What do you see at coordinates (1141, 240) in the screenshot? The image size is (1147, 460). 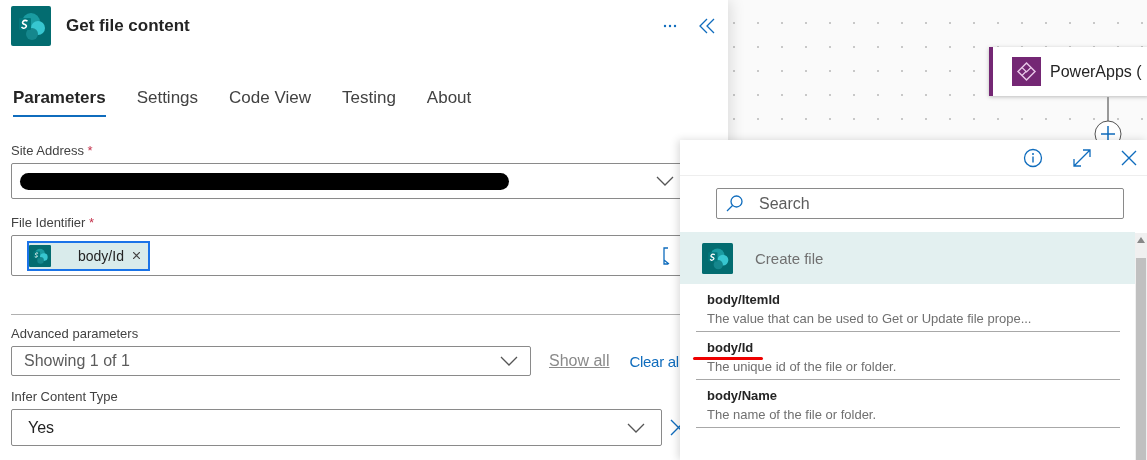 I see `scroll-up-icon` at bounding box center [1141, 240].